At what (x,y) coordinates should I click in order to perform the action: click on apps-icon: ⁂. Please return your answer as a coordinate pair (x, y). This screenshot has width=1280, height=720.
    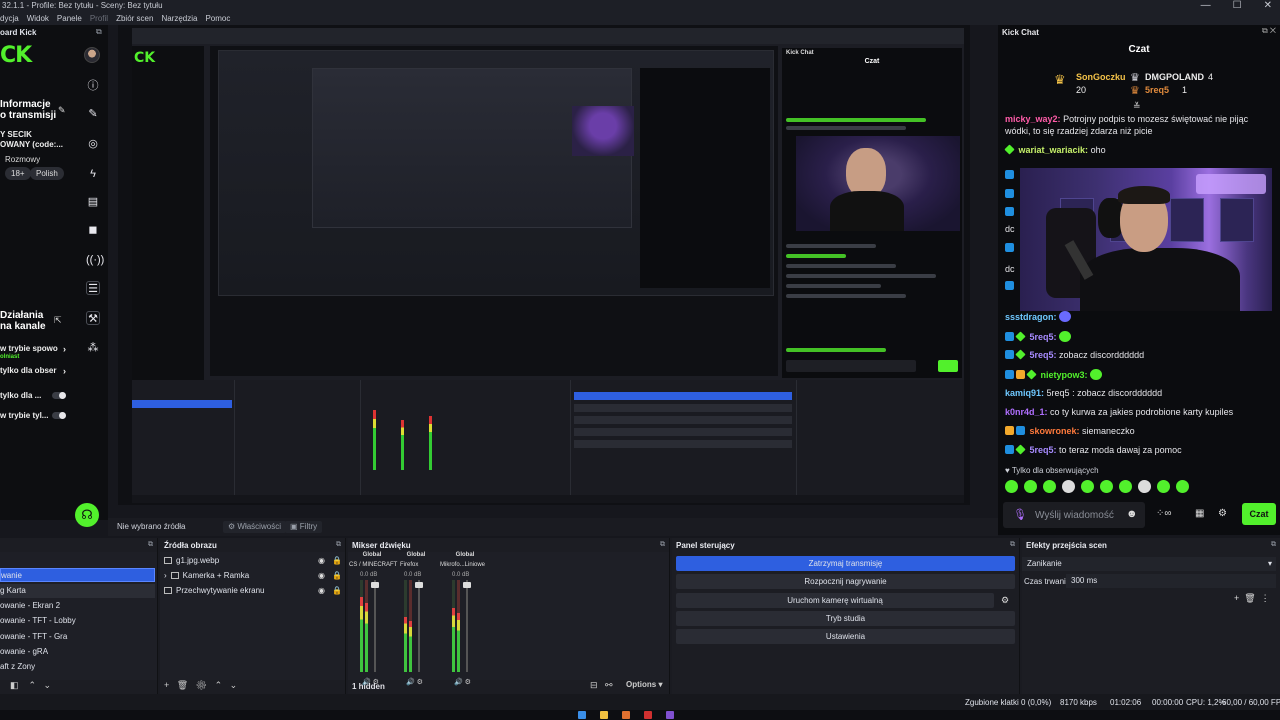
    Looking at the image, I should click on (93, 348).